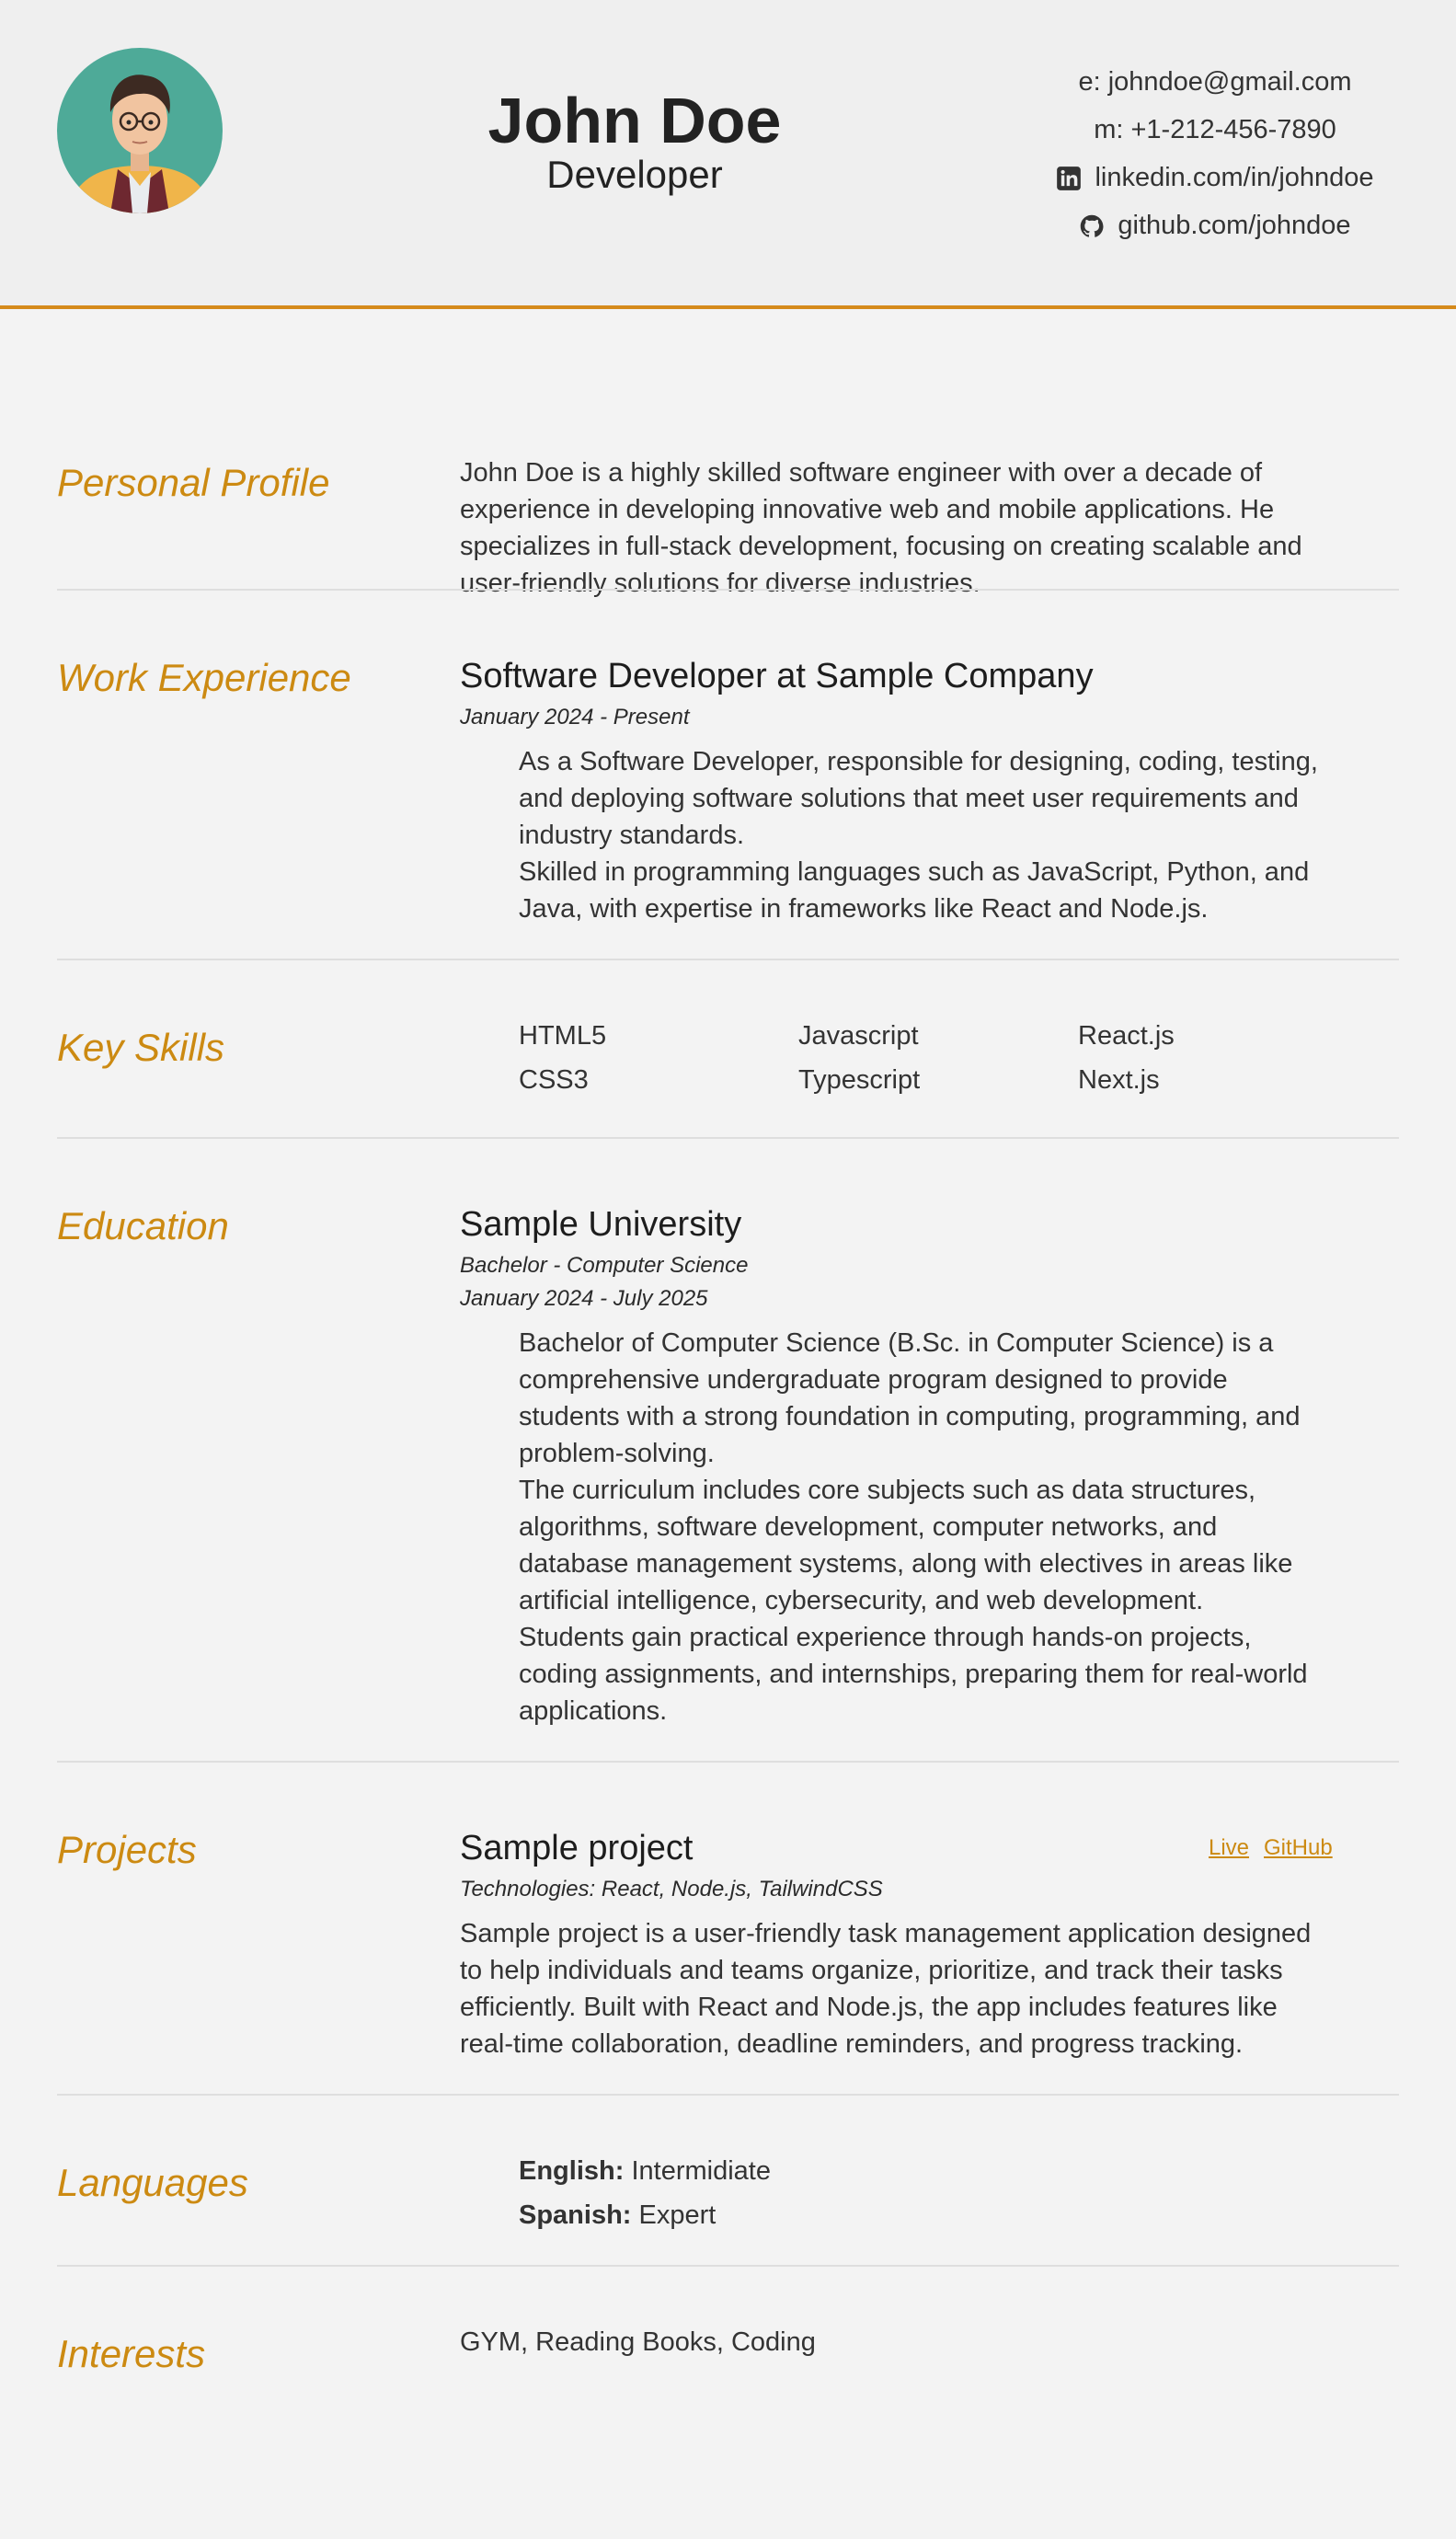 This screenshot has height=2539, width=1456. What do you see at coordinates (1229, 1848) in the screenshot?
I see `project-live-link: Live` at bounding box center [1229, 1848].